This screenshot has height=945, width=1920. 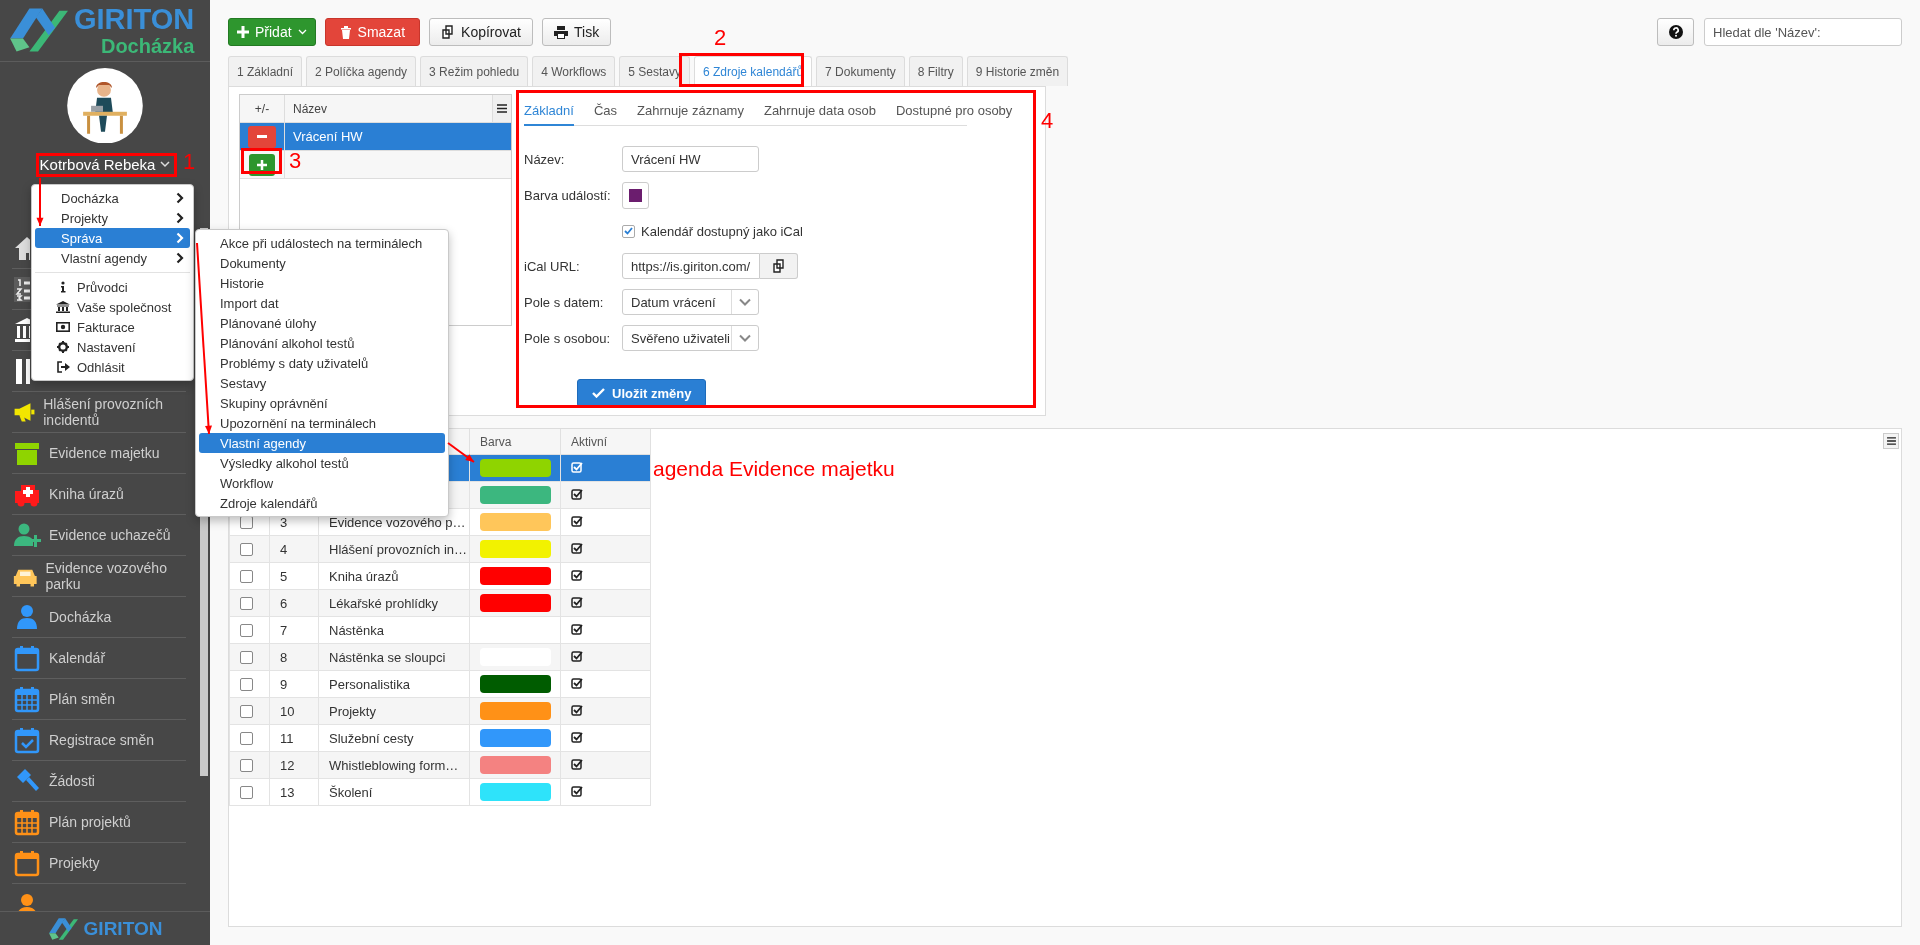 I want to click on grid-row: Vrácení HW, so click(x=375, y=137).